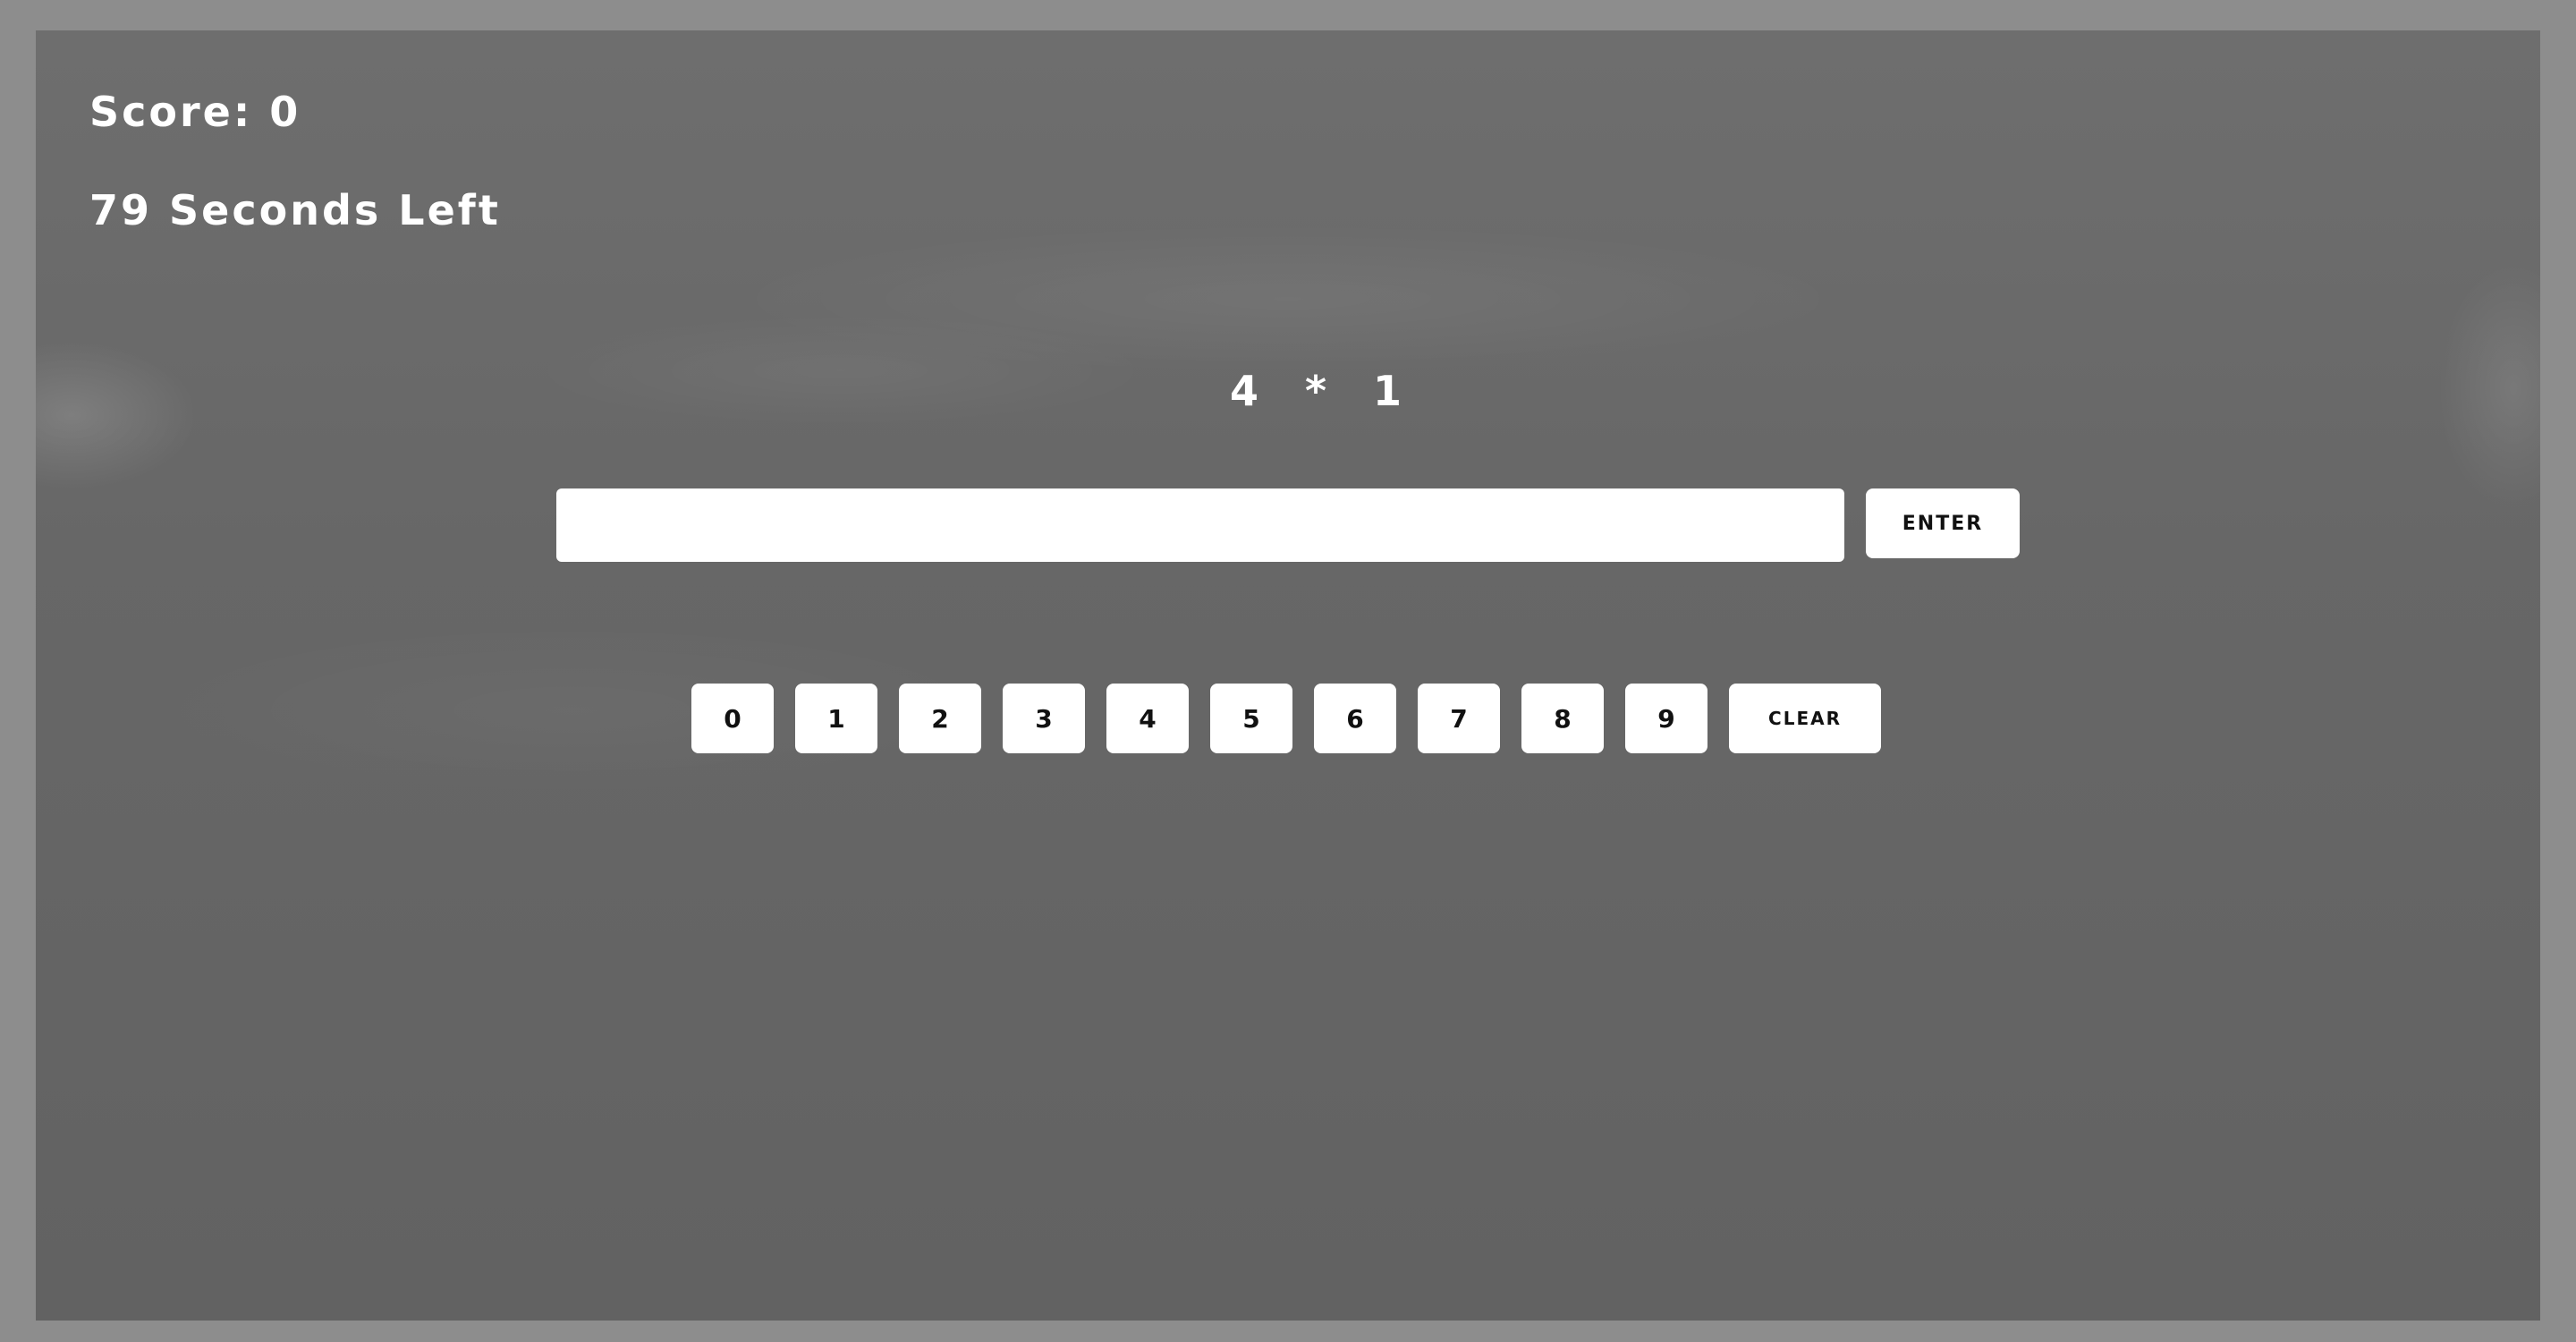  I want to click on key-1: 1, so click(836, 719).